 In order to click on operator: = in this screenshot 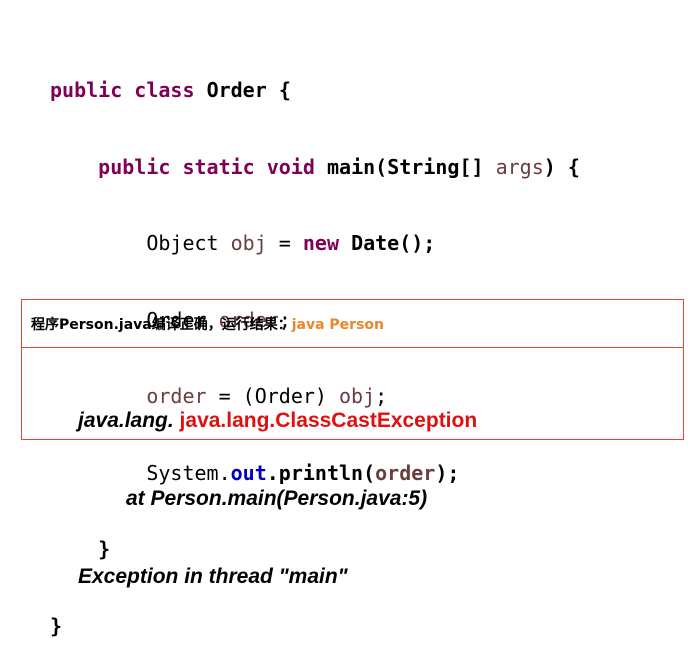, I will do `click(284, 243)`.